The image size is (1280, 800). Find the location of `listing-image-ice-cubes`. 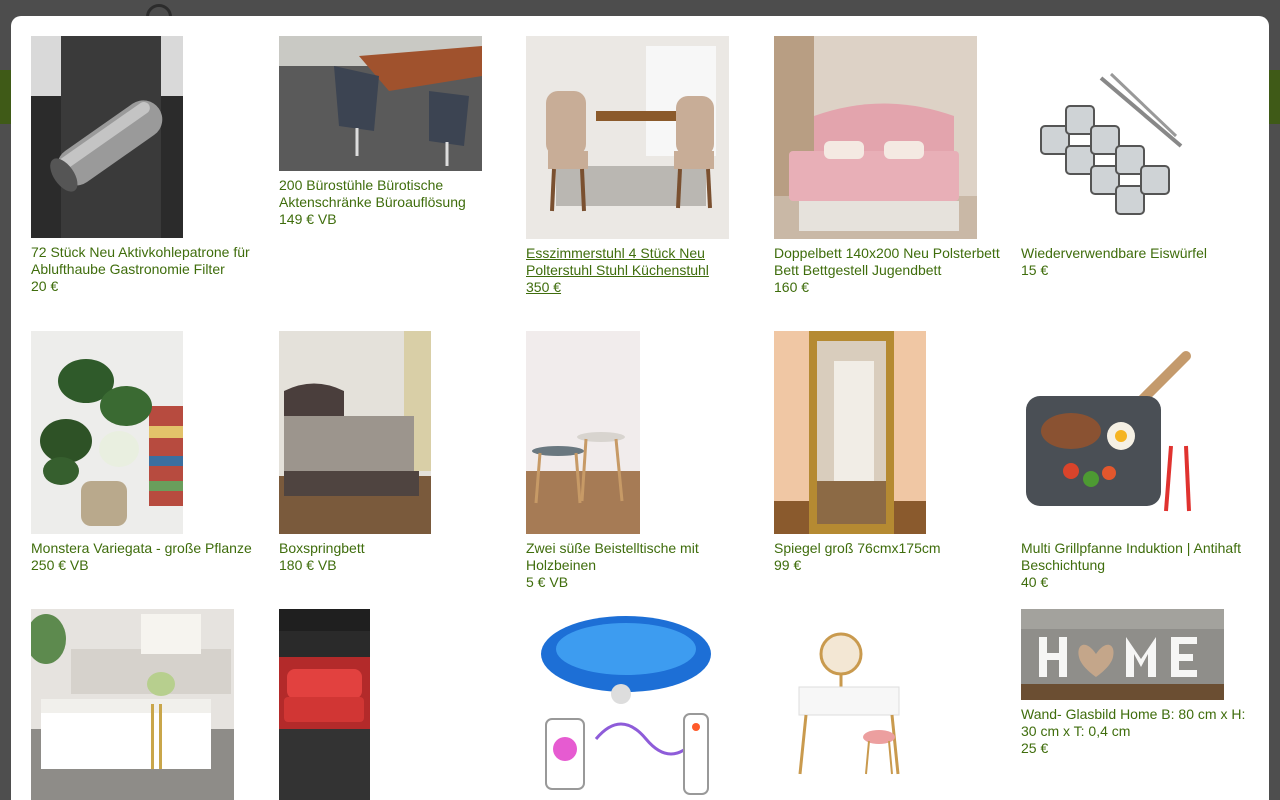

listing-image-ice-cubes is located at coordinates (1122, 137).